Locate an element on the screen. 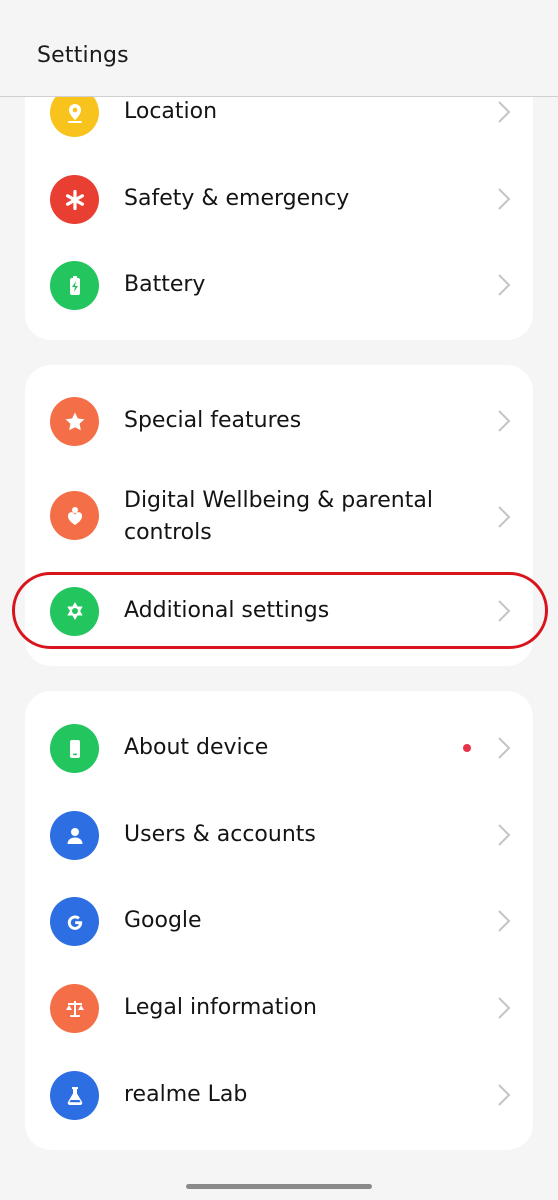 The height and width of the screenshot is (1200, 558). heart-person-icon is located at coordinates (74, 515).